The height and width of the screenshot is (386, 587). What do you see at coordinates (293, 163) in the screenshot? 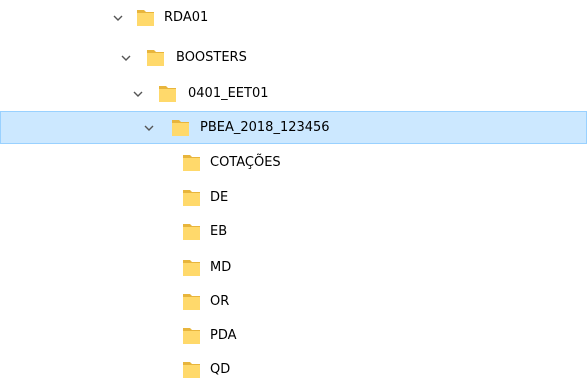
I see `tree-item-cotacoes: COTAÇÕES` at bounding box center [293, 163].